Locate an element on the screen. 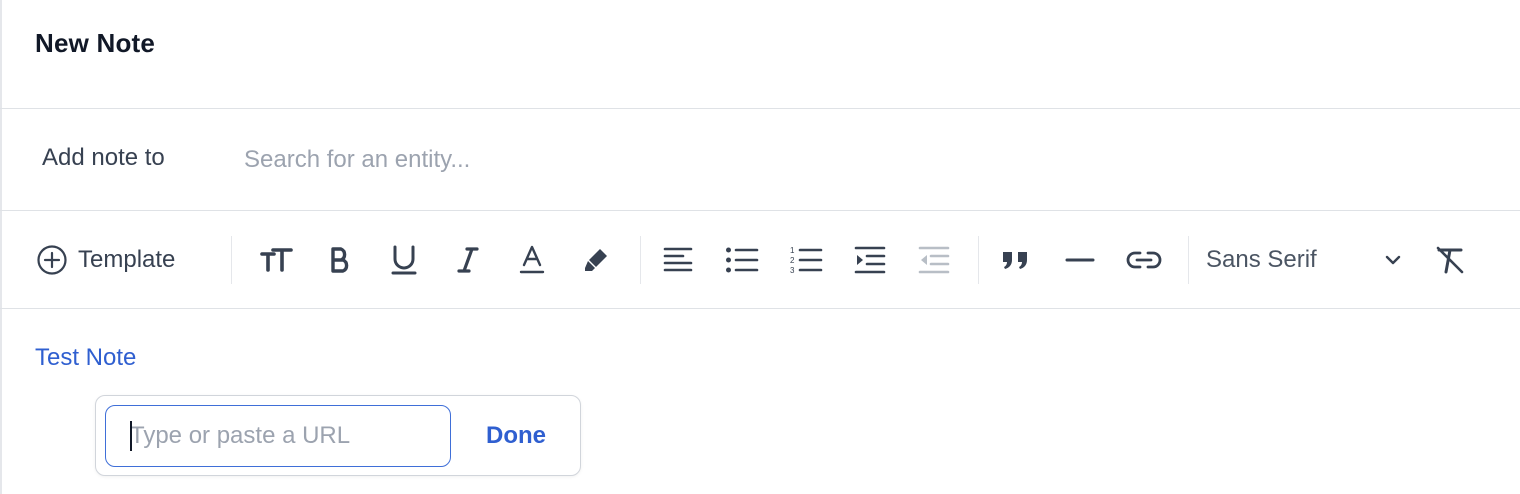 This screenshot has height=494, width=1520. clear-format-button is located at coordinates (1450, 260).